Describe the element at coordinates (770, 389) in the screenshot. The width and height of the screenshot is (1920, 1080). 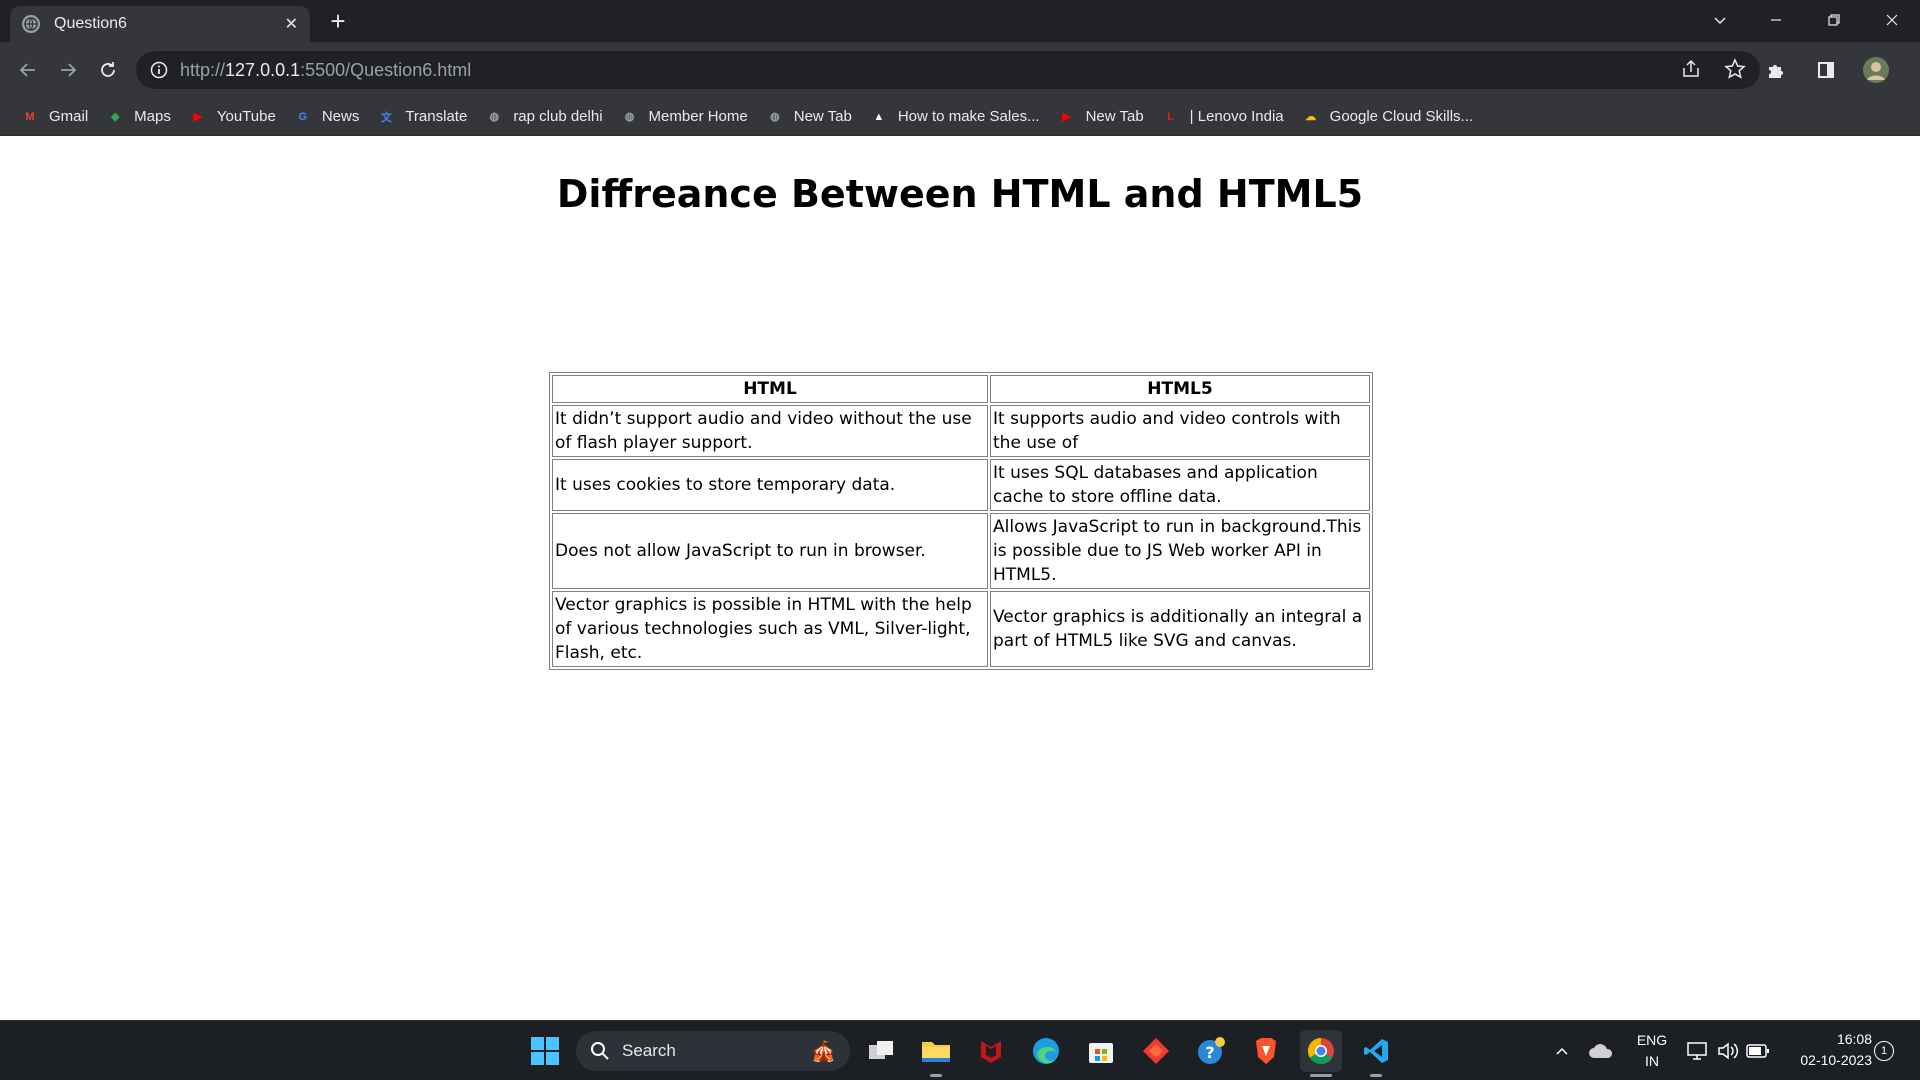
I see `column-header-html: HTML` at that location.